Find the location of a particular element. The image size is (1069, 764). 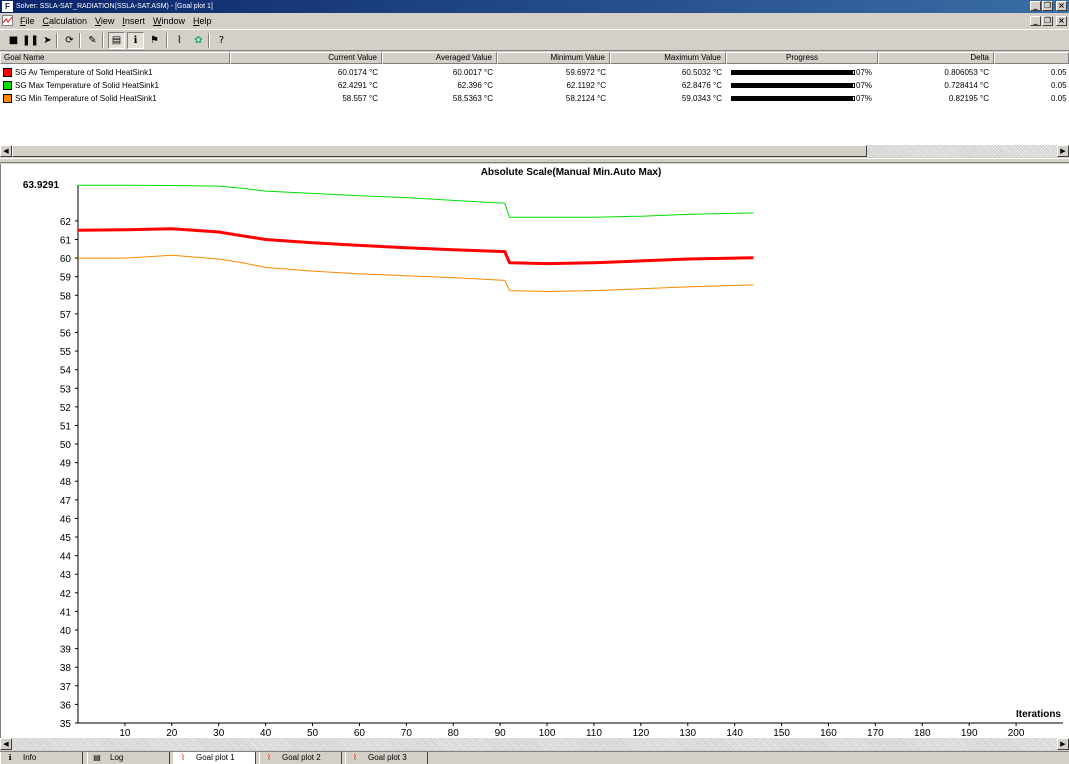

pause-button: ❚❚ is located at coordinates (30, 40).